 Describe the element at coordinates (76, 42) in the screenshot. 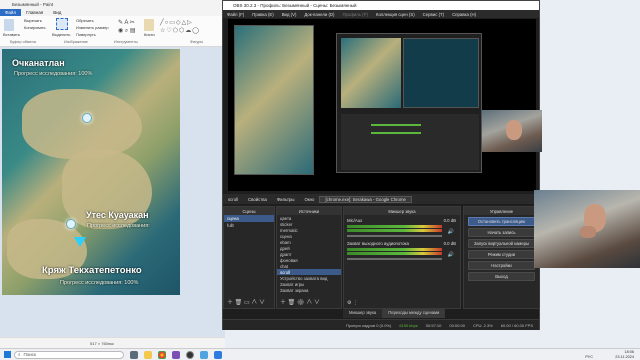

I see `group-image: Изображение` at that location.